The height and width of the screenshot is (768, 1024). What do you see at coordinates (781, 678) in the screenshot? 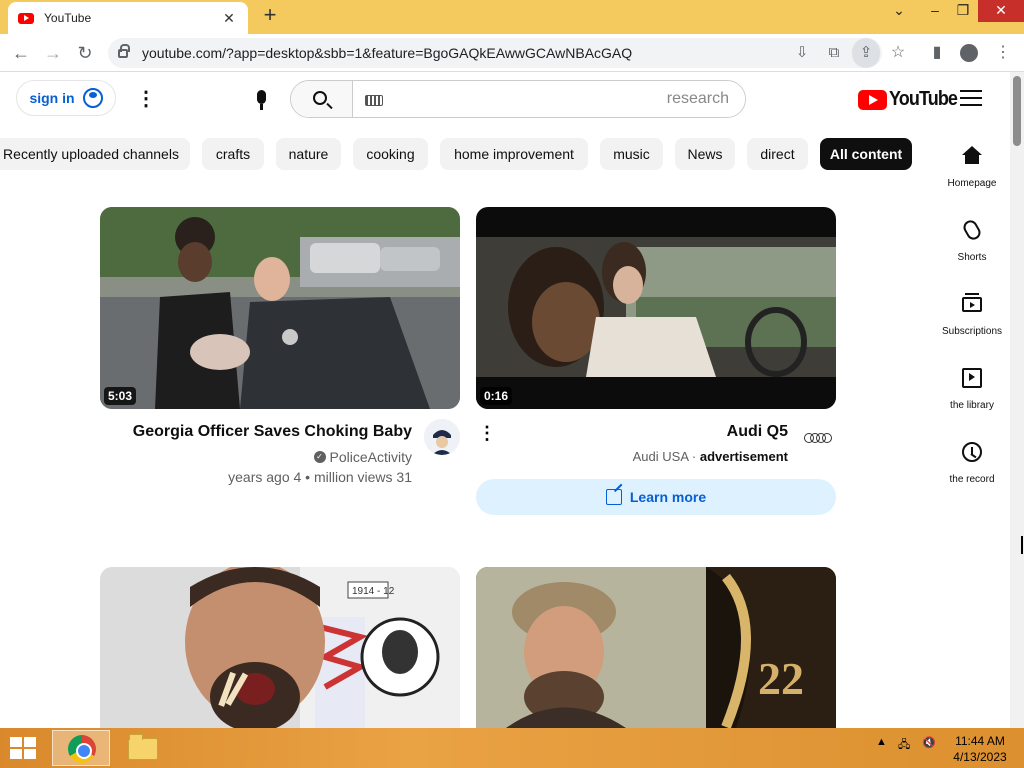
I see `episode-number: 22` at bounding box center [781, 678].